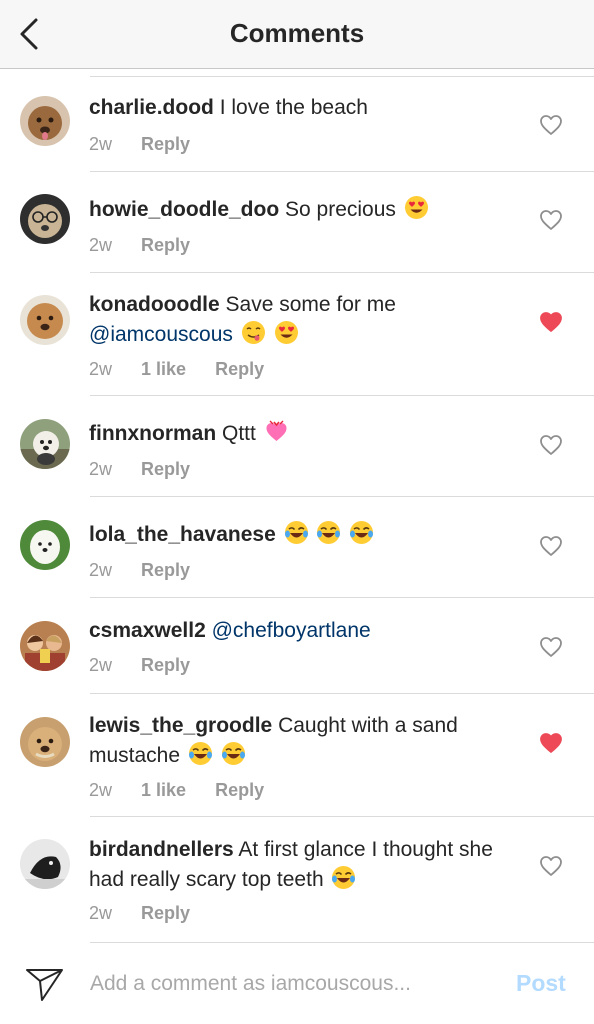 This screenshot has height=1024, width=594. I want to click on comment-item: finnxnorman Qttt 2w Reply, so click(297, 446).